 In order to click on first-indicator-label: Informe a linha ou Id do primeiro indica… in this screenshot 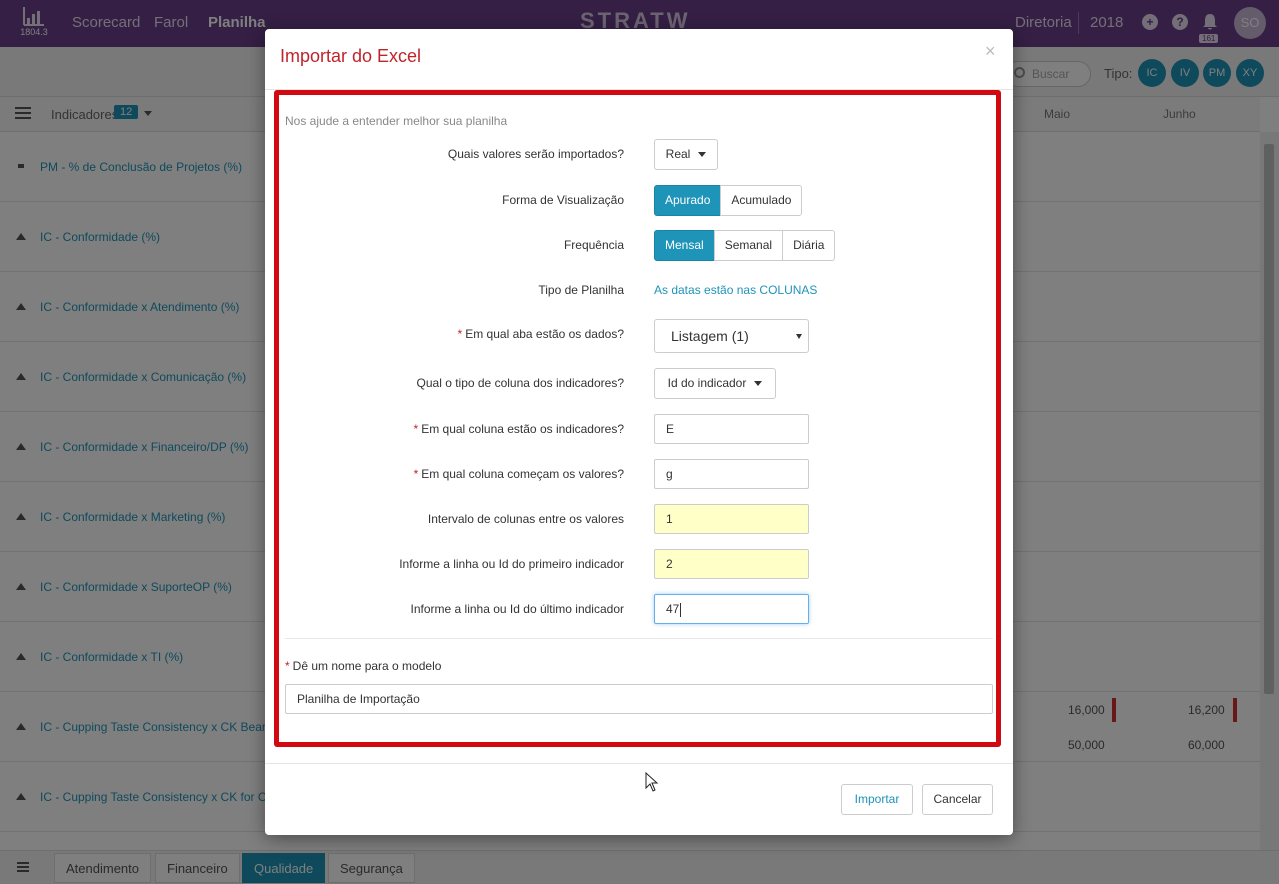, I will do `click(511, 564)`.